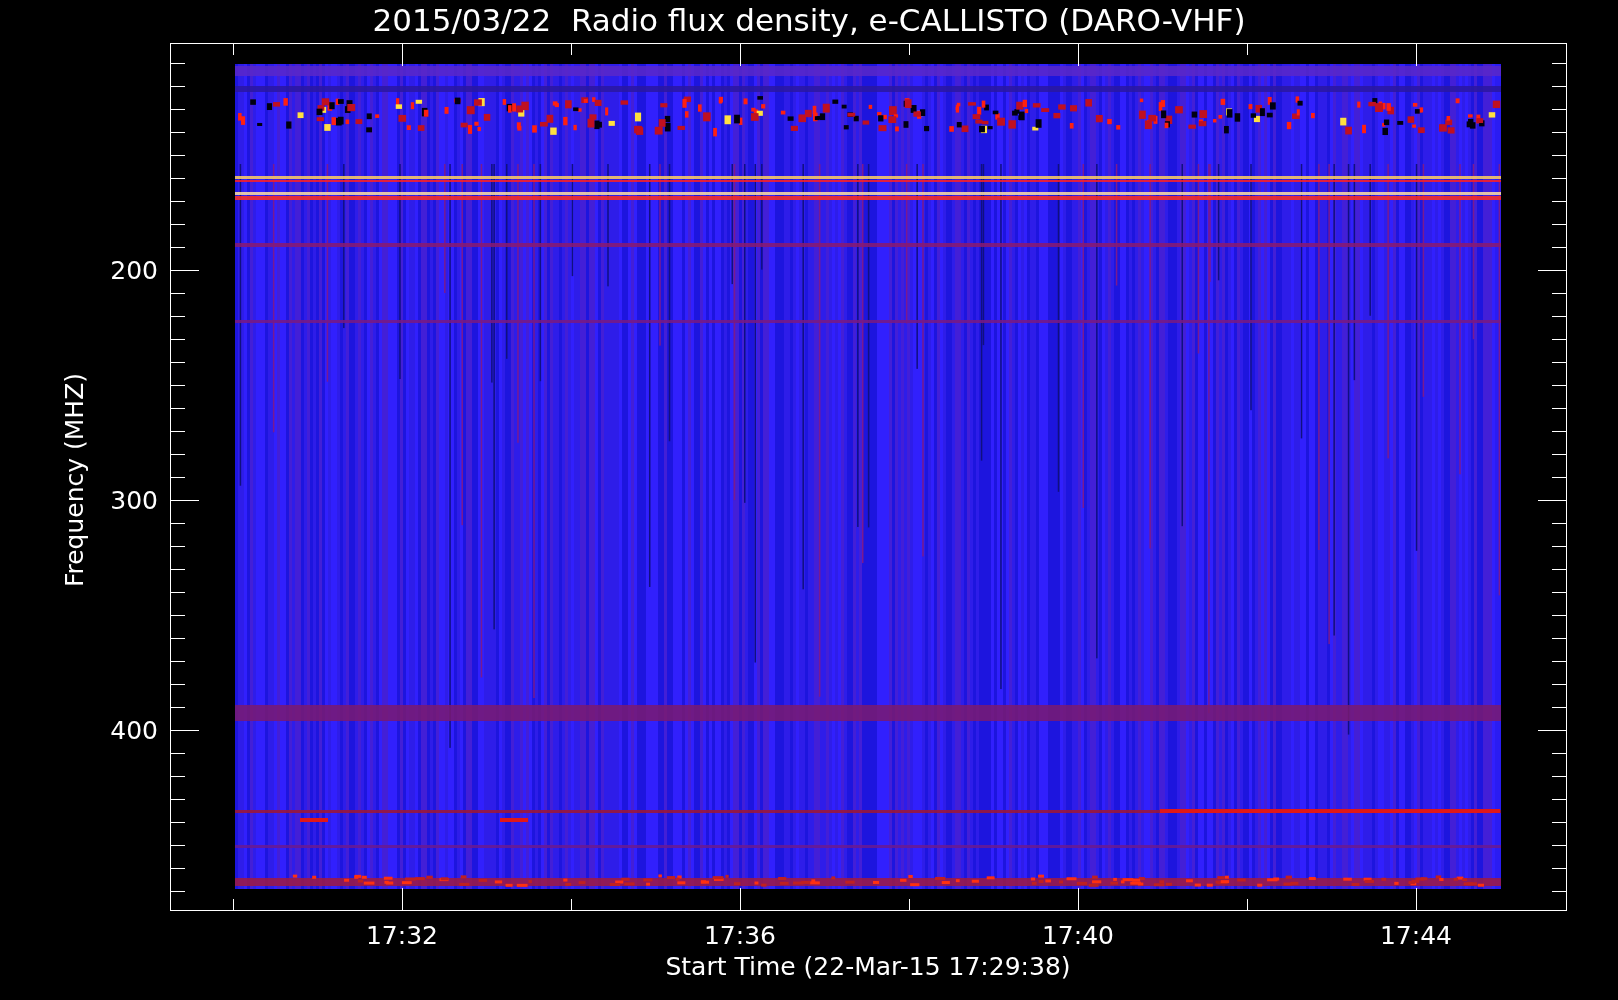  I want to click on x-axis-label: Start Time (22-Mar-15 17:29:38), so click(868, 966).